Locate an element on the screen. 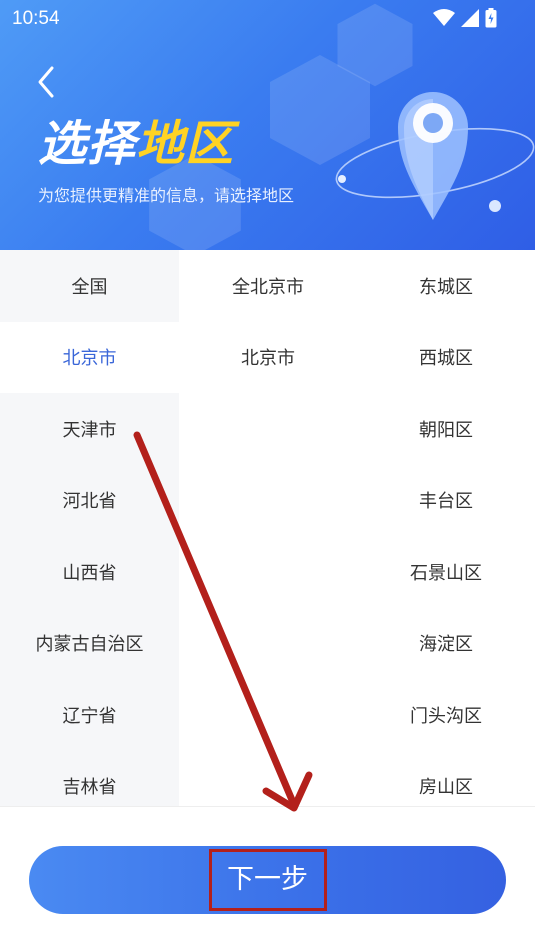 The width and height of the screenshot is (535, 951). province-item: 吉林省 is located at coordinates (89, 779).